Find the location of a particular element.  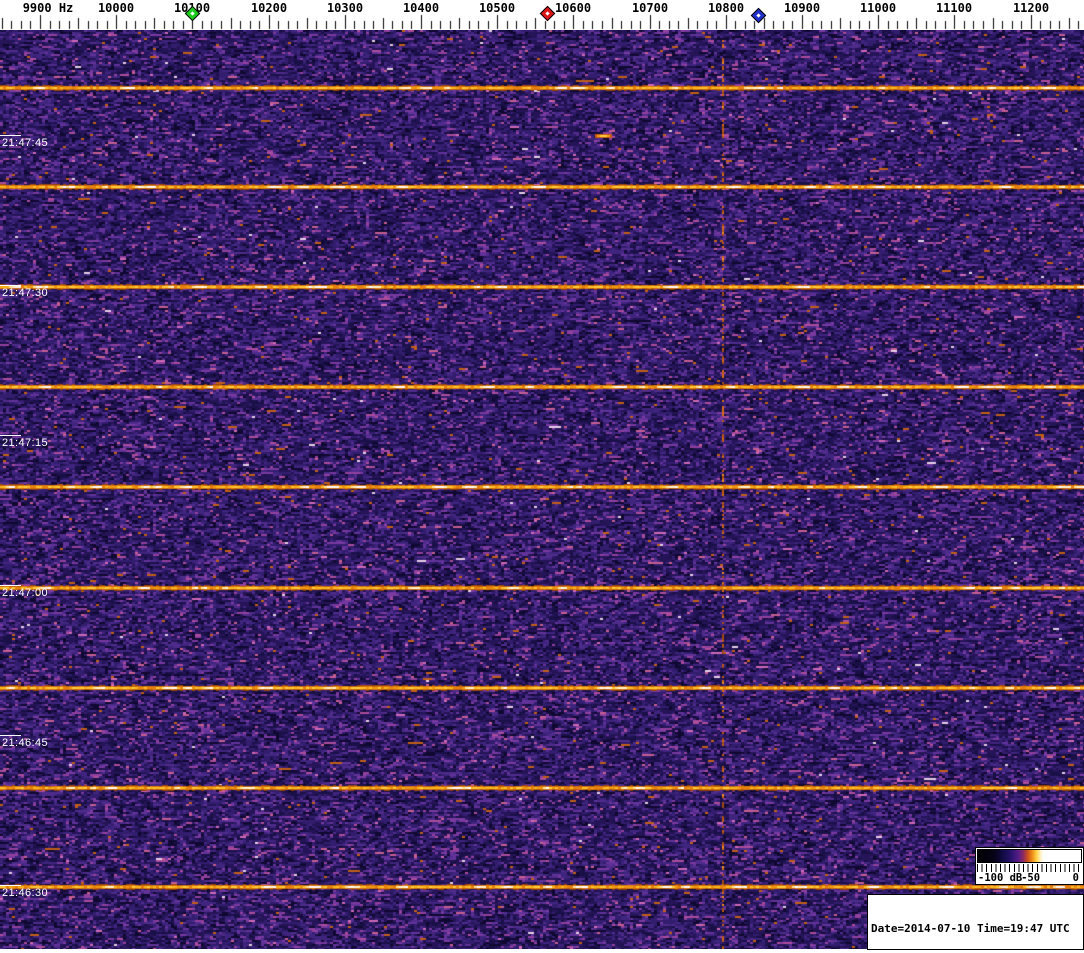

time-label: 21:46:45 is located at coordinates (25, 743).